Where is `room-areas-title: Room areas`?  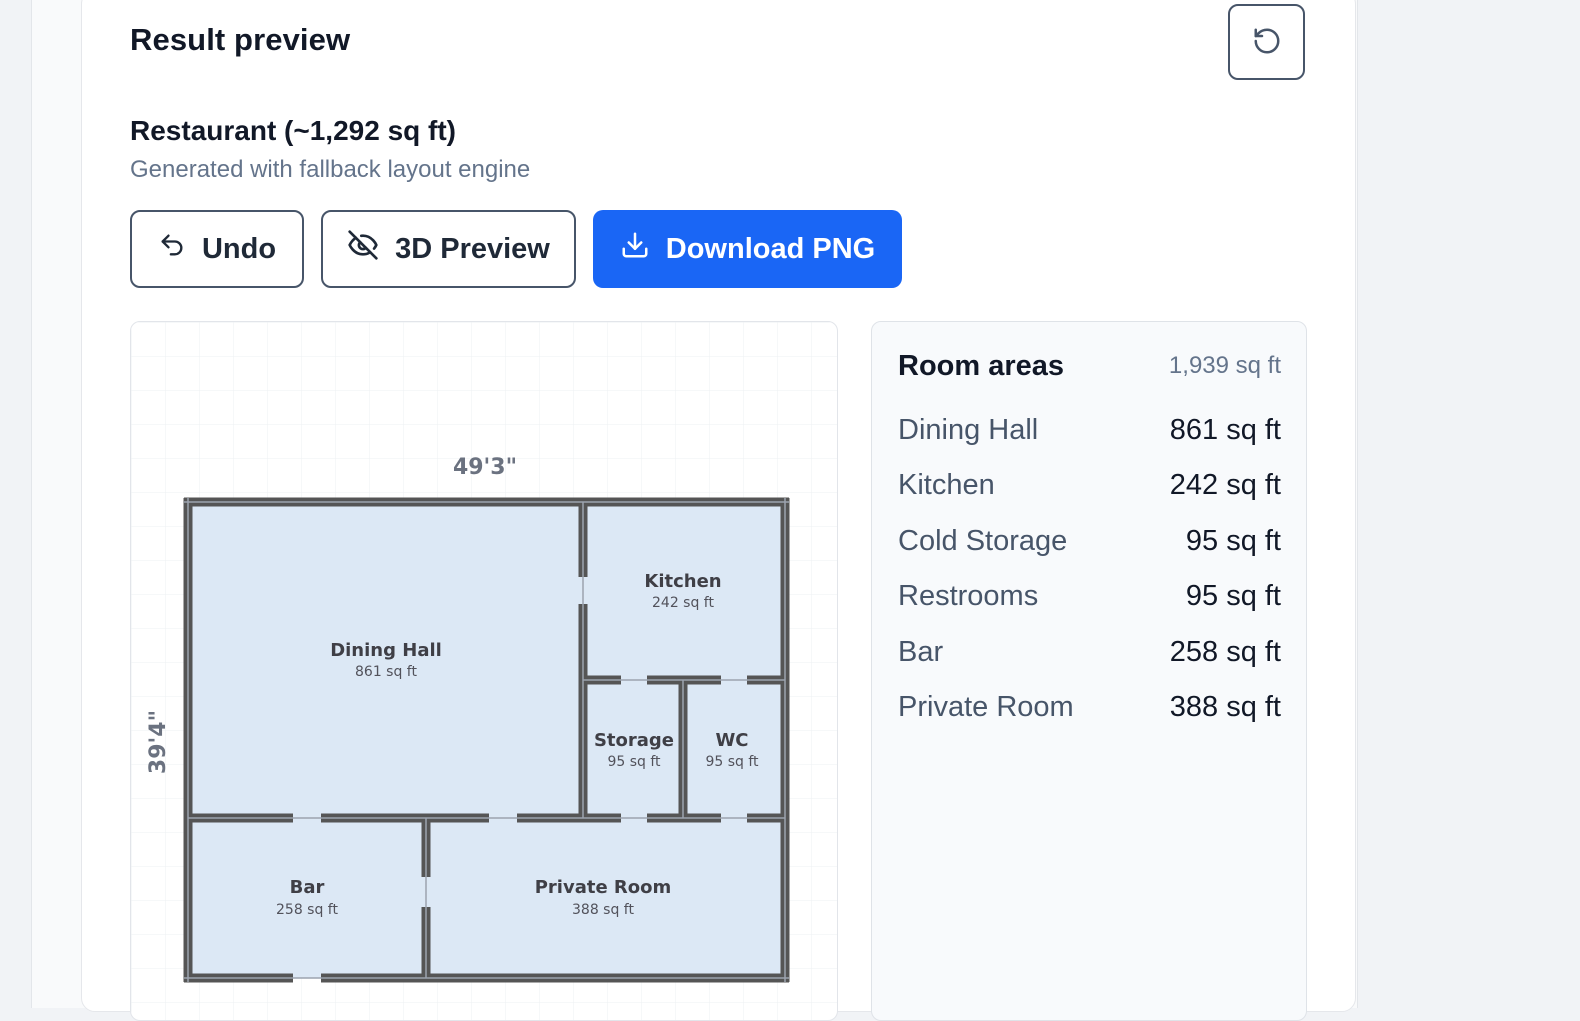
room-areas-title: Room areas is located at coordinates (981, 366).